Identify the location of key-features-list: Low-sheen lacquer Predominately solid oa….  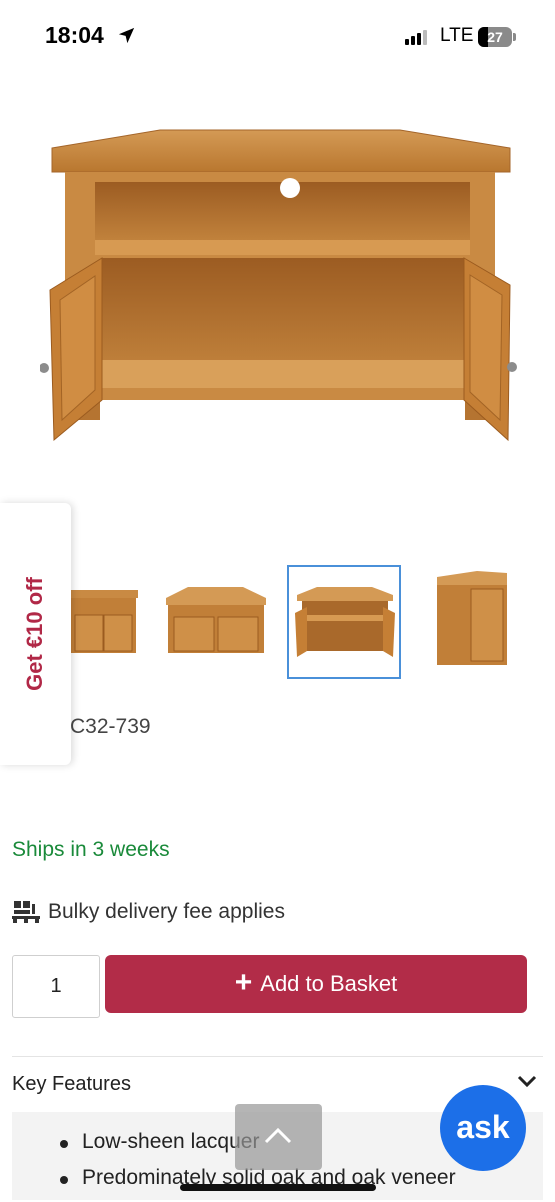
(234, 1166).